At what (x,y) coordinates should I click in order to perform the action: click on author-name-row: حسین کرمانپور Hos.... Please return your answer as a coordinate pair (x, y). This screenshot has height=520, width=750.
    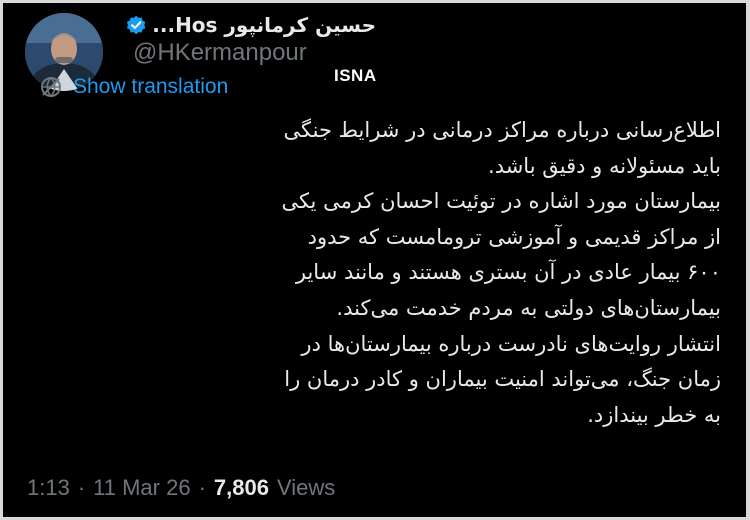
    Looking at the image, I should click on (251, 25).